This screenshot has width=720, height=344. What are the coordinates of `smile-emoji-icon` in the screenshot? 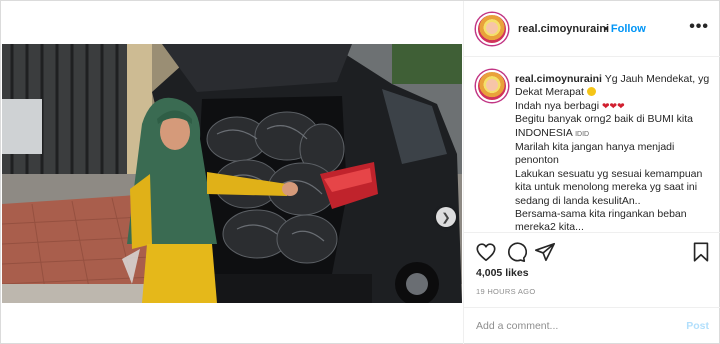 It's located at (591, 92).